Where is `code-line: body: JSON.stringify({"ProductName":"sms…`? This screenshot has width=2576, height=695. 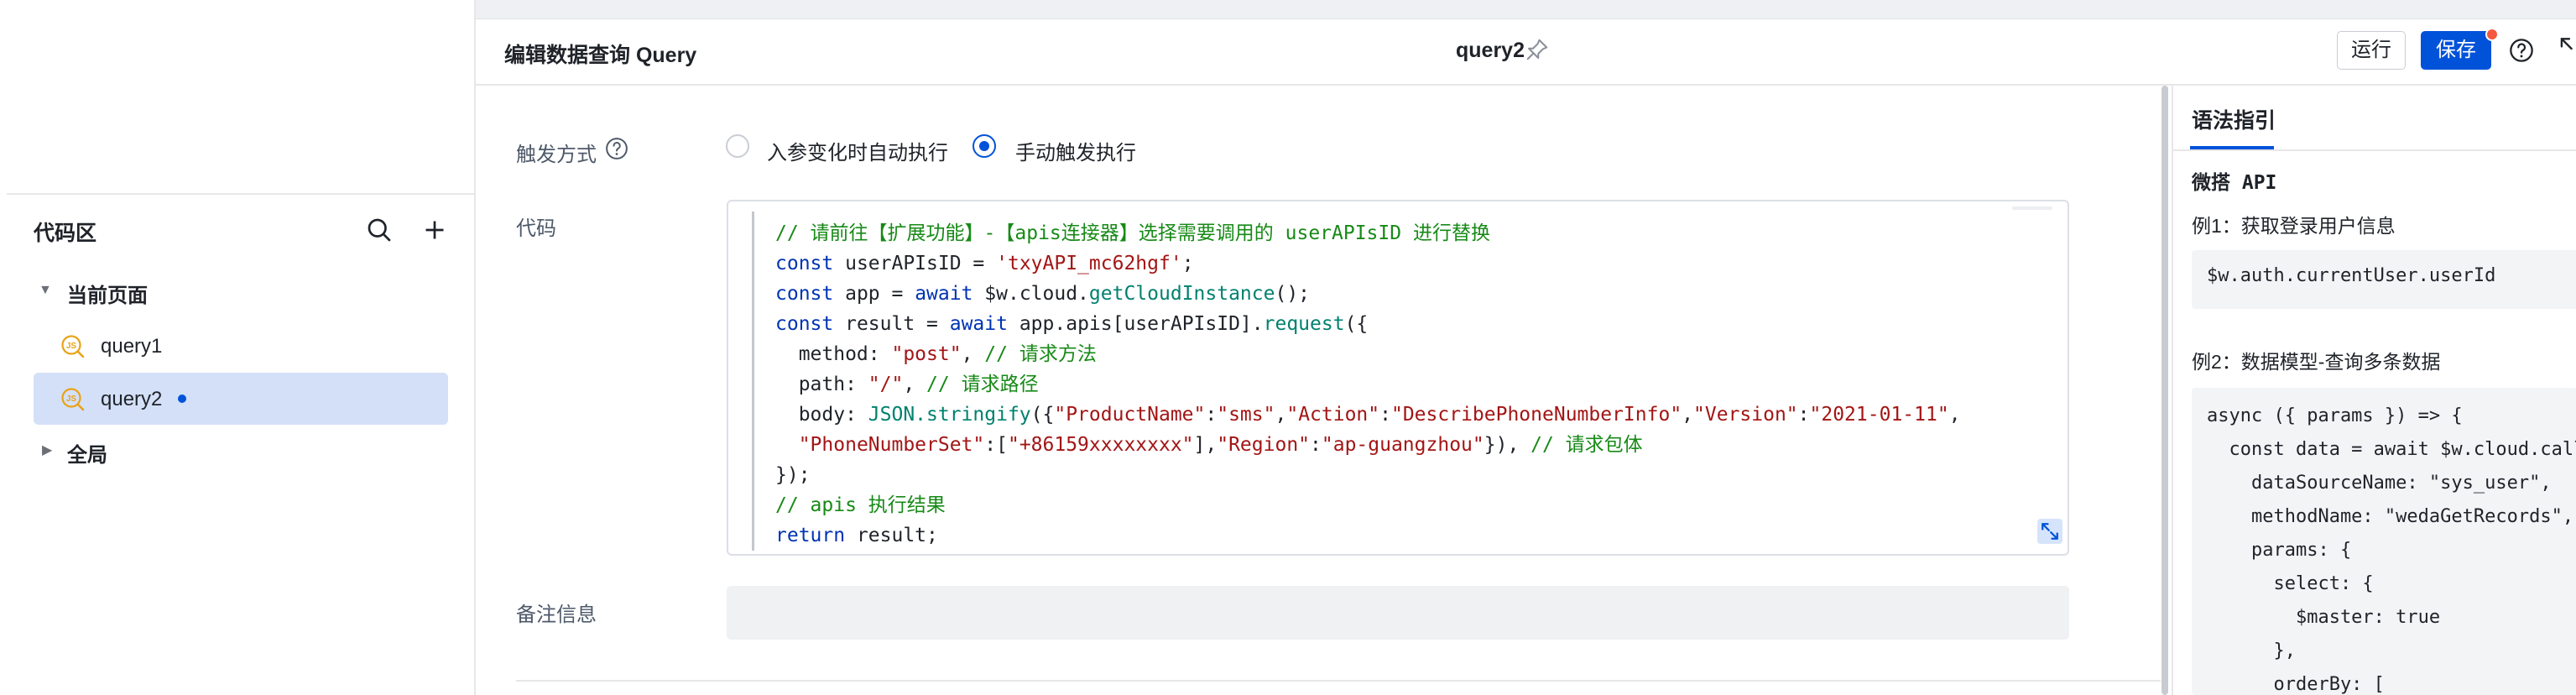 code-line: body: JSON.stringify({"ProductName":"sms… is located at coordinates (1368, 415).